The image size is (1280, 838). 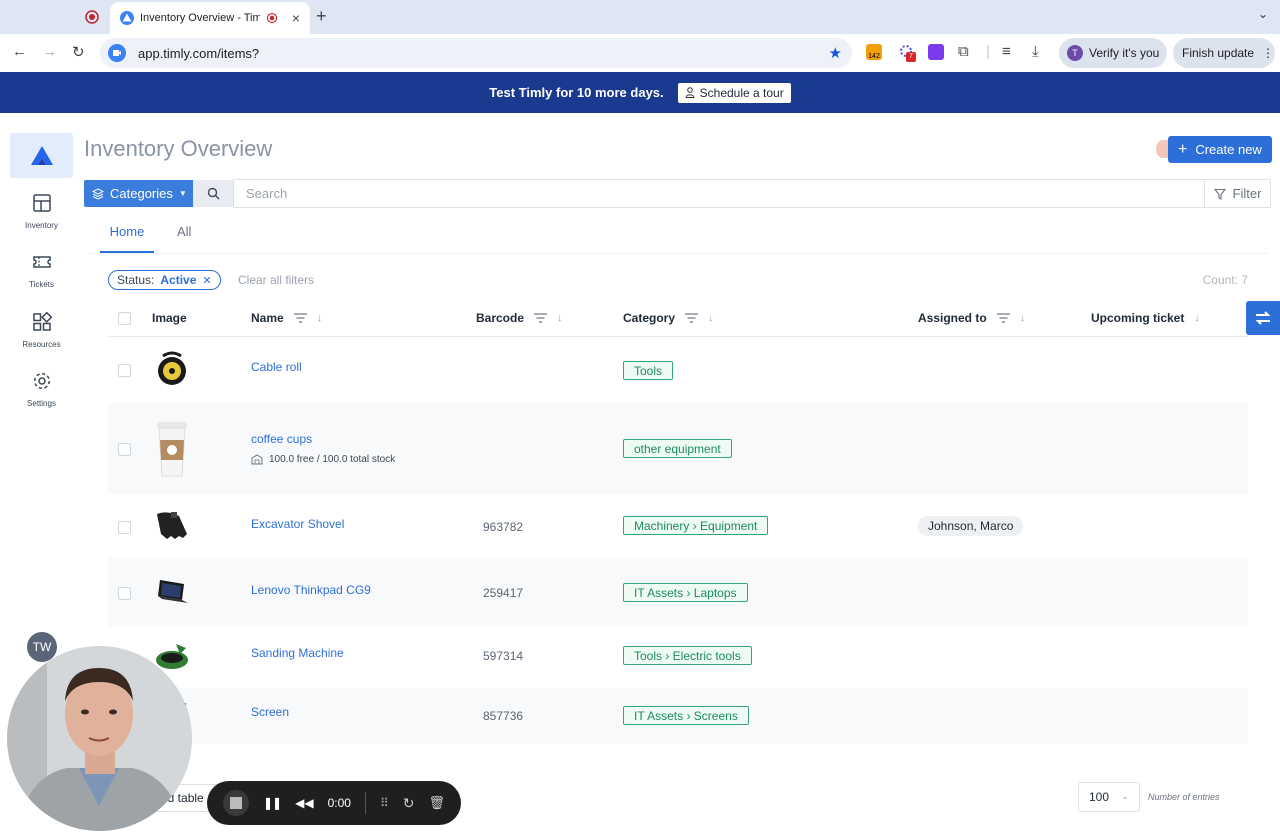 What do you see at coordinates (297, 524) in the screenshot?
I see `item-name-link: Excavator Shovel` at bounding box center [297, 524].